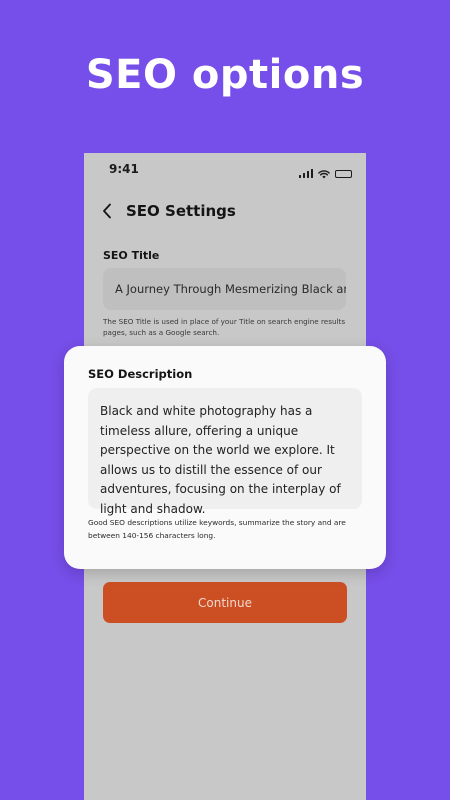 This screenshot has width=450, height=800. What do you see at coordinates (225, 75) in the screenshot?
I see `promo-headline: SEO options` at bounding box center [225, 75].